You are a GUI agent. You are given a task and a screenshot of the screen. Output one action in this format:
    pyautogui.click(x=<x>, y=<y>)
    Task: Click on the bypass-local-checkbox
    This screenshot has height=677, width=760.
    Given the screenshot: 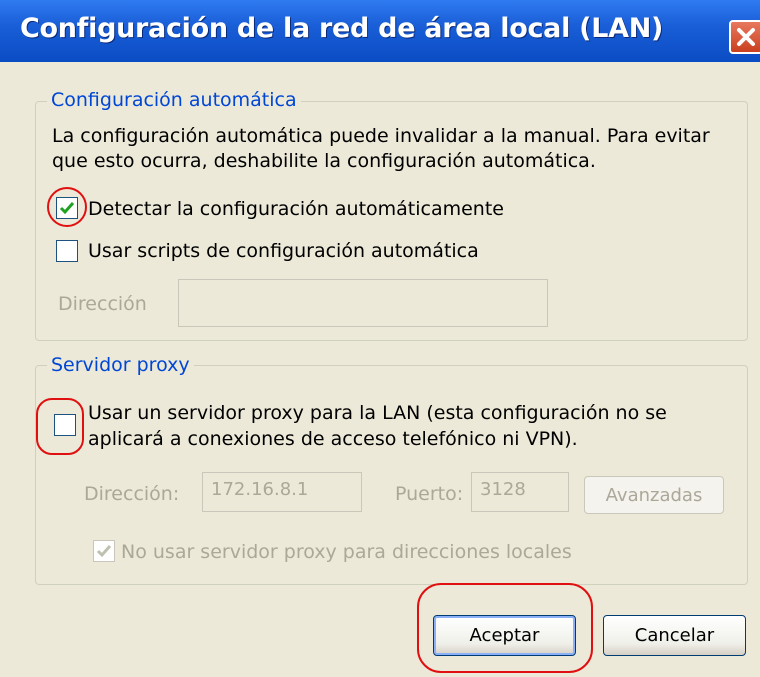 What is the action you would take?
    pyautogui.click(x=104, y=551)
    